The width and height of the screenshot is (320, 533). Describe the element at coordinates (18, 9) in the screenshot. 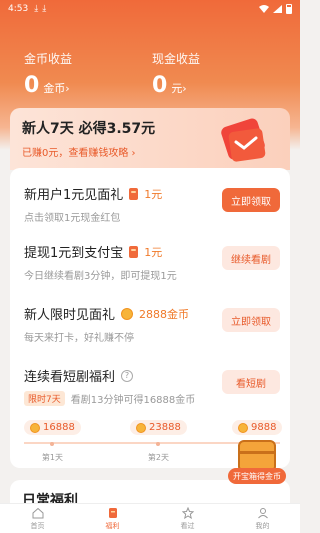

I see `status-time: 4:53` at that location.